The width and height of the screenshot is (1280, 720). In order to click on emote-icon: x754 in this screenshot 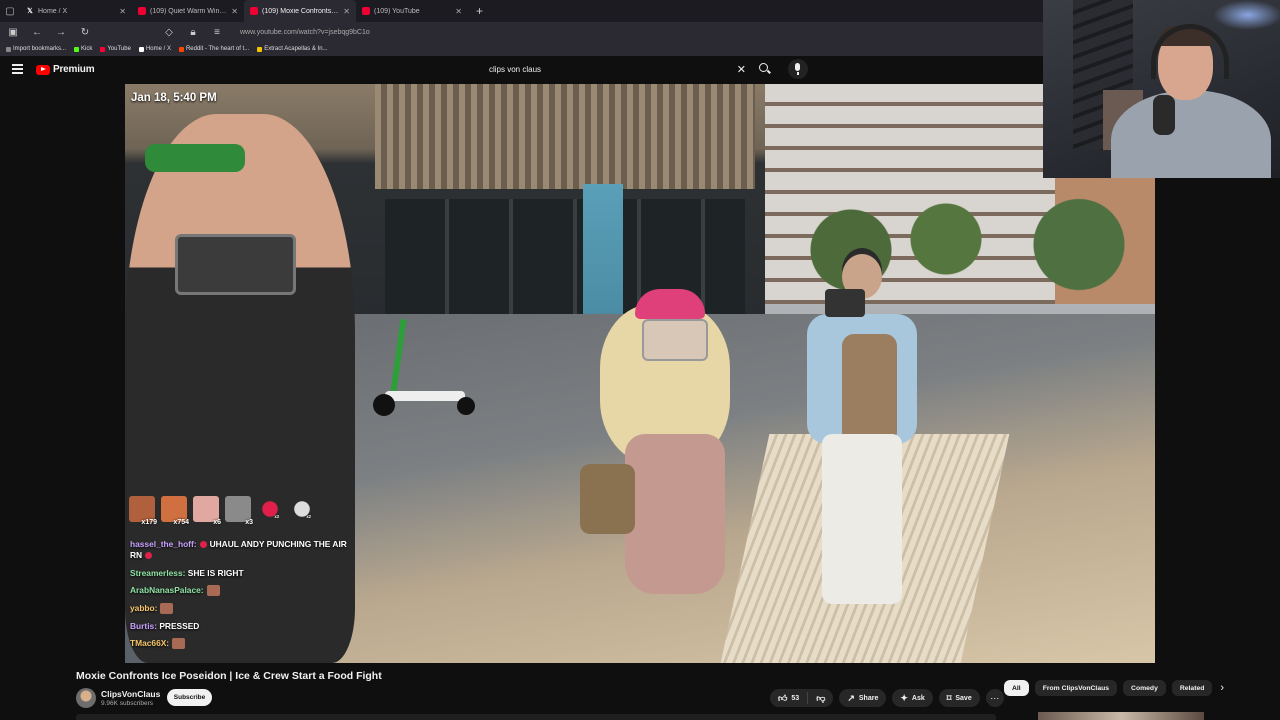, I will do `click(175, 511)`.